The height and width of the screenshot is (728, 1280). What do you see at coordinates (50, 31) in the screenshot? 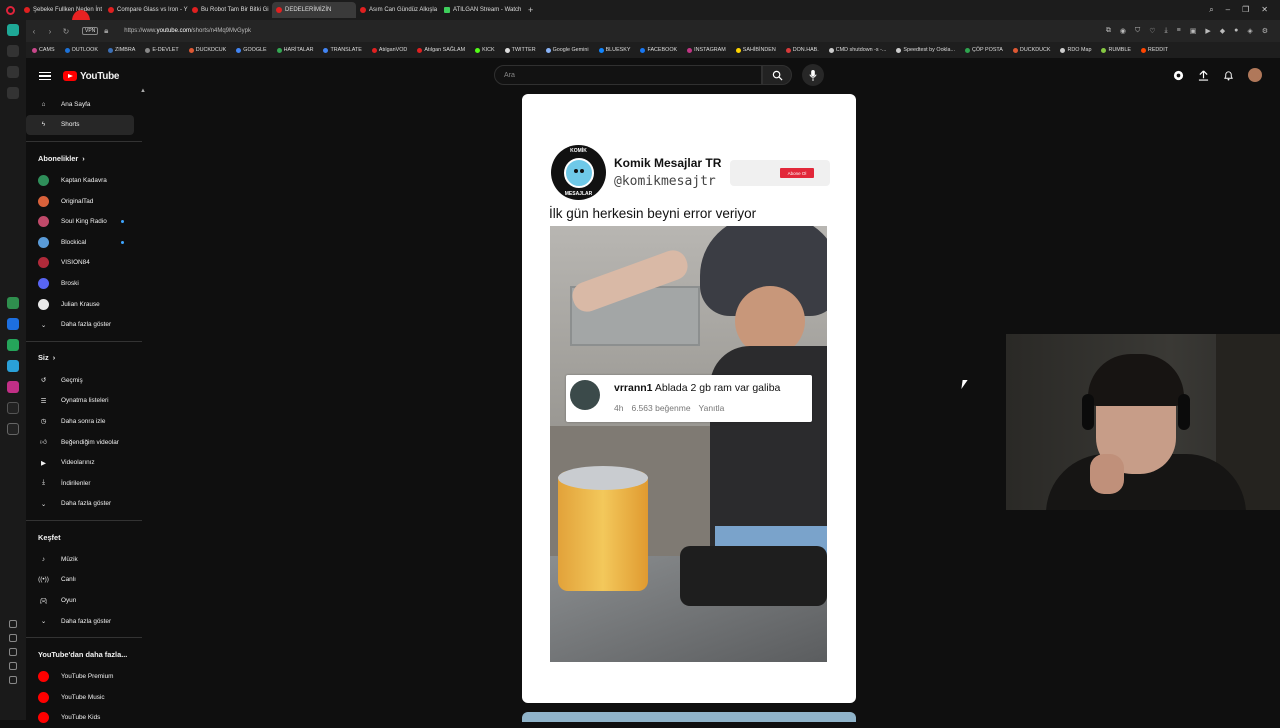
I see `forward-icon: ›` at bounding box center [50, 31].